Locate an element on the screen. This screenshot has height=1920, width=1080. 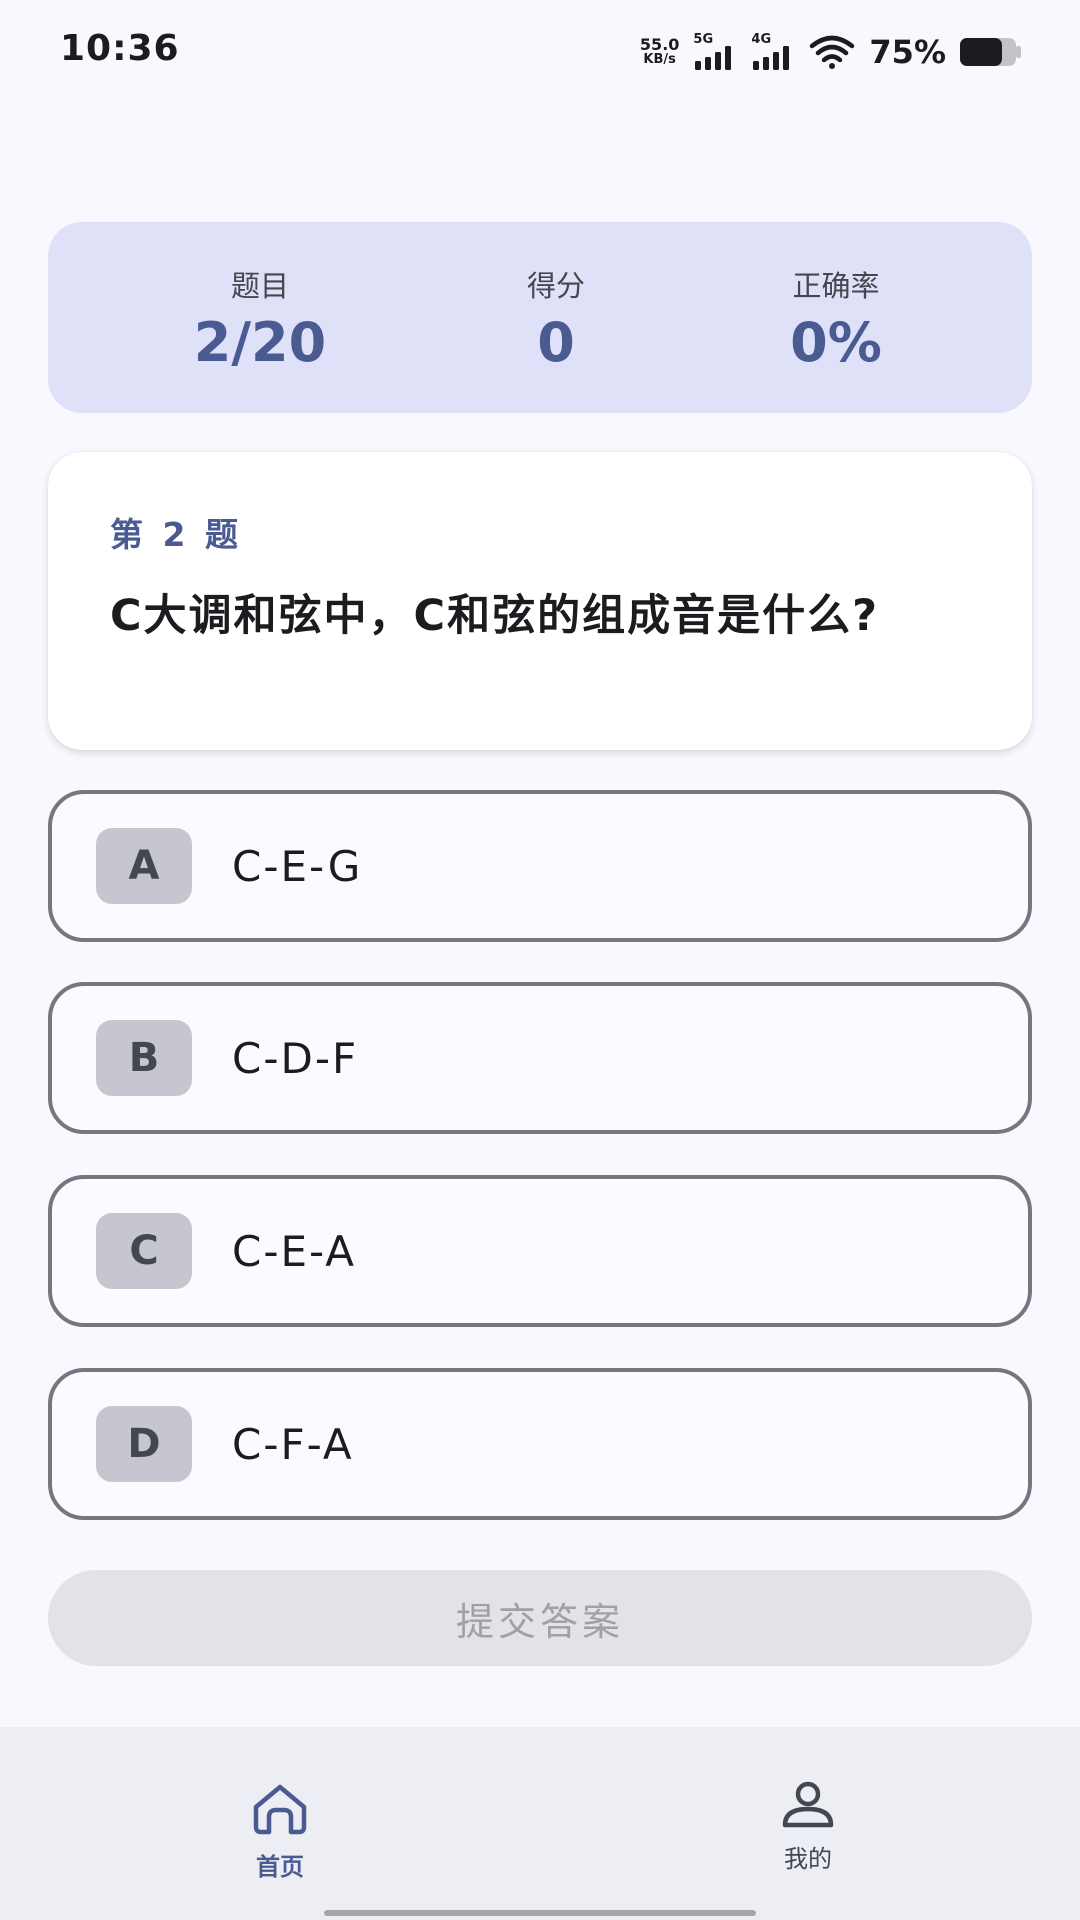
battery-icon is located at coordinates (990, 52).